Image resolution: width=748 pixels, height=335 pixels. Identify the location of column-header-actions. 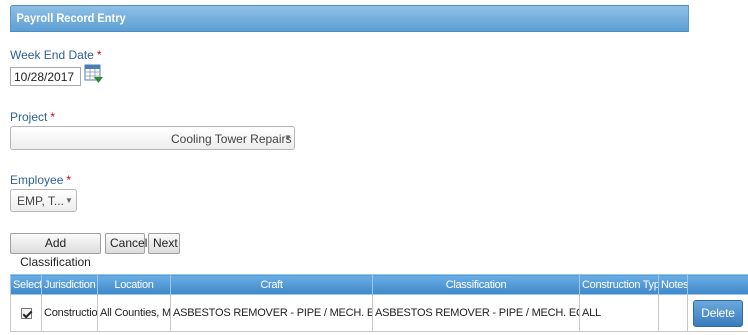
(717, 284).